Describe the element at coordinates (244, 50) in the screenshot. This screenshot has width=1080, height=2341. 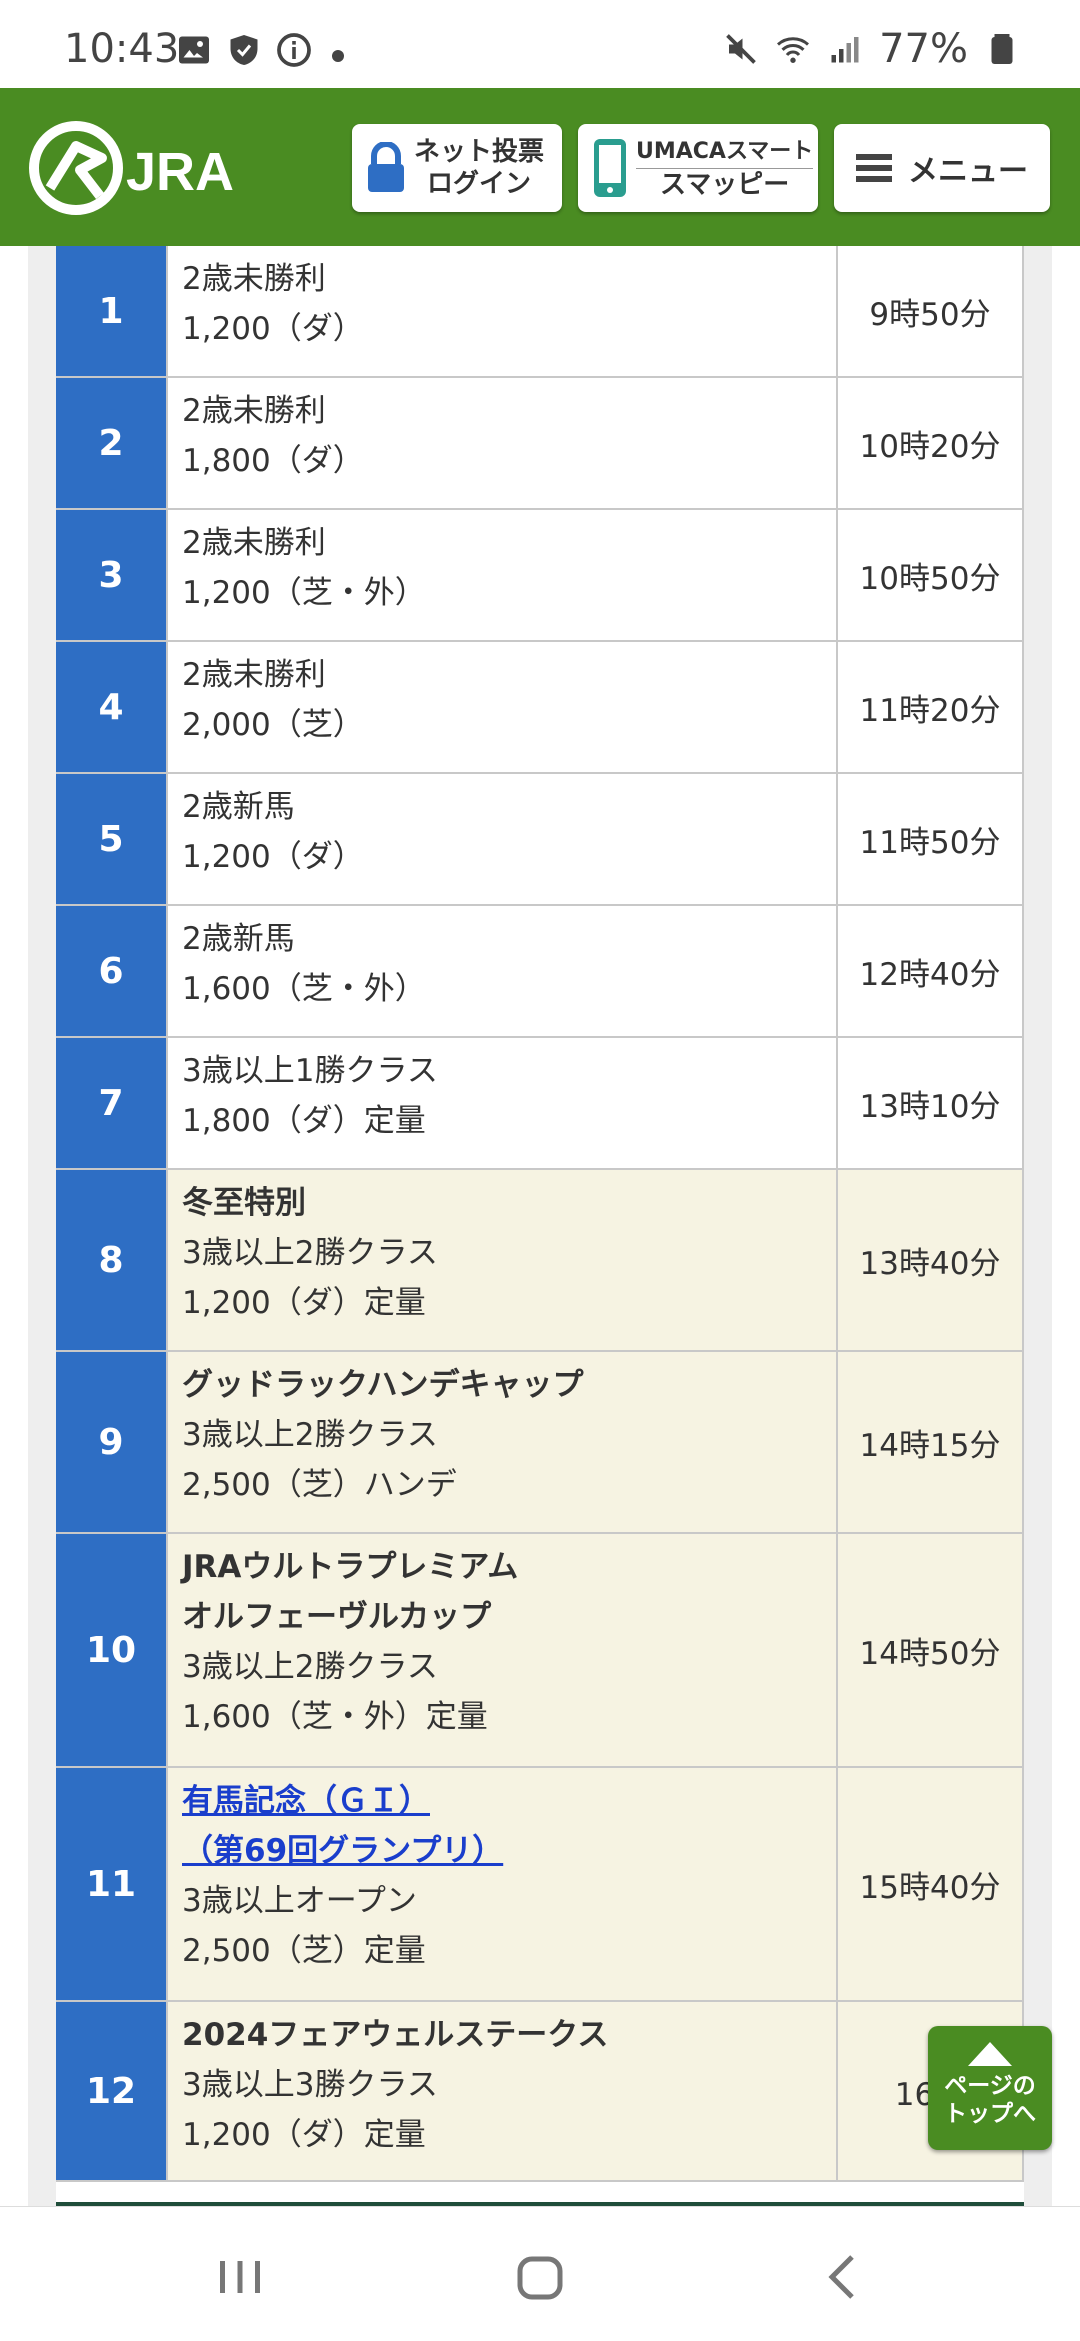
I see `shield-icon` at that location.